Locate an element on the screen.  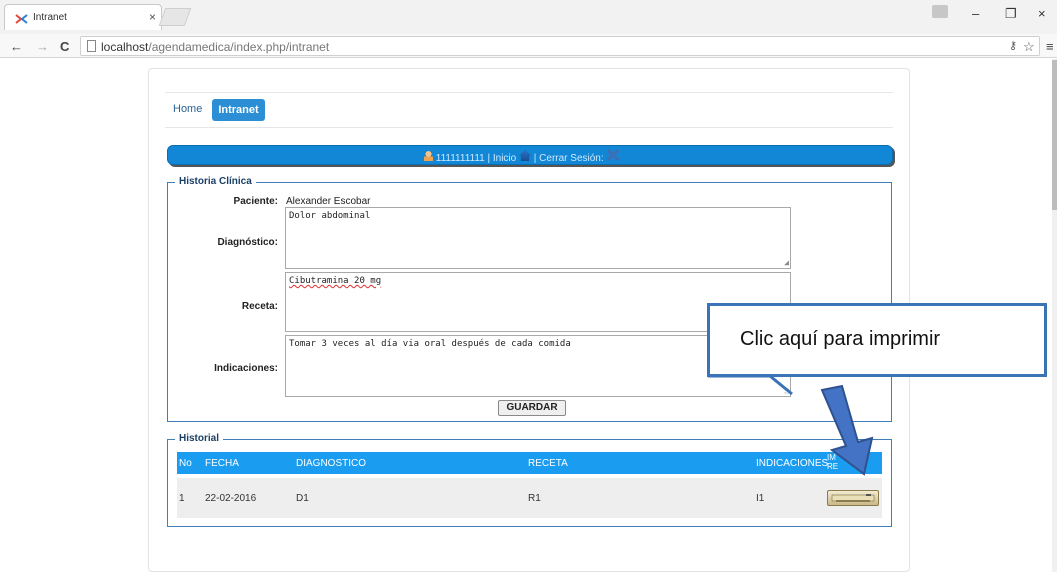
restore-button: ❐ is located at coordinates (1011, 14).